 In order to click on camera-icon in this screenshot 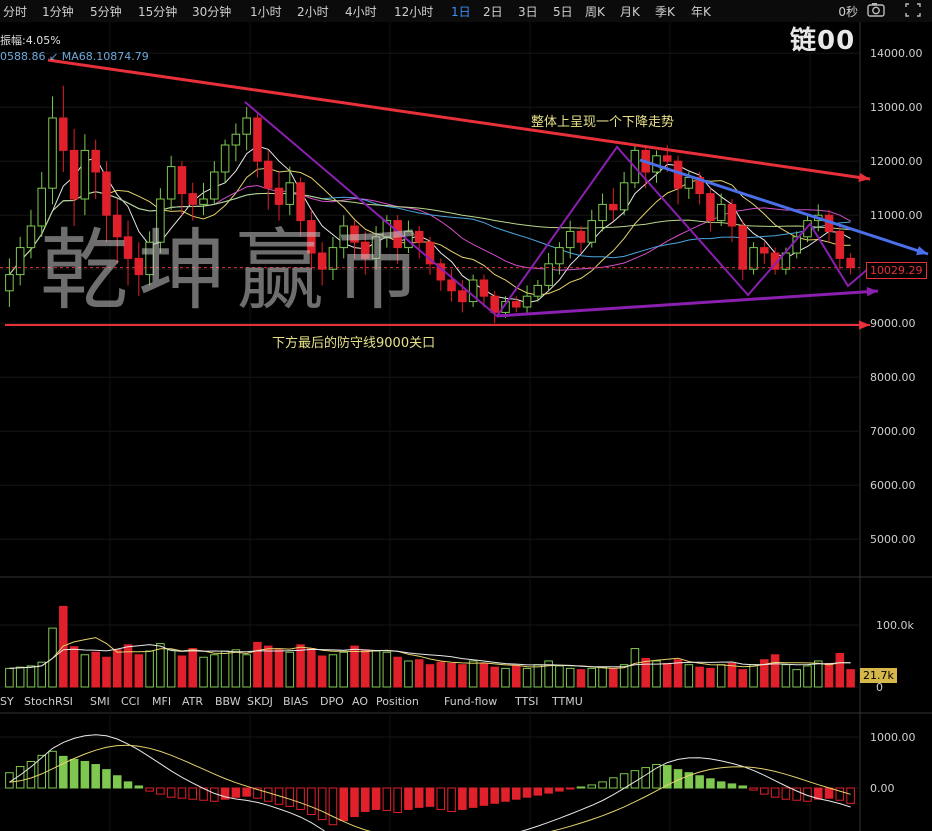, I will do `click(876, 10)`.